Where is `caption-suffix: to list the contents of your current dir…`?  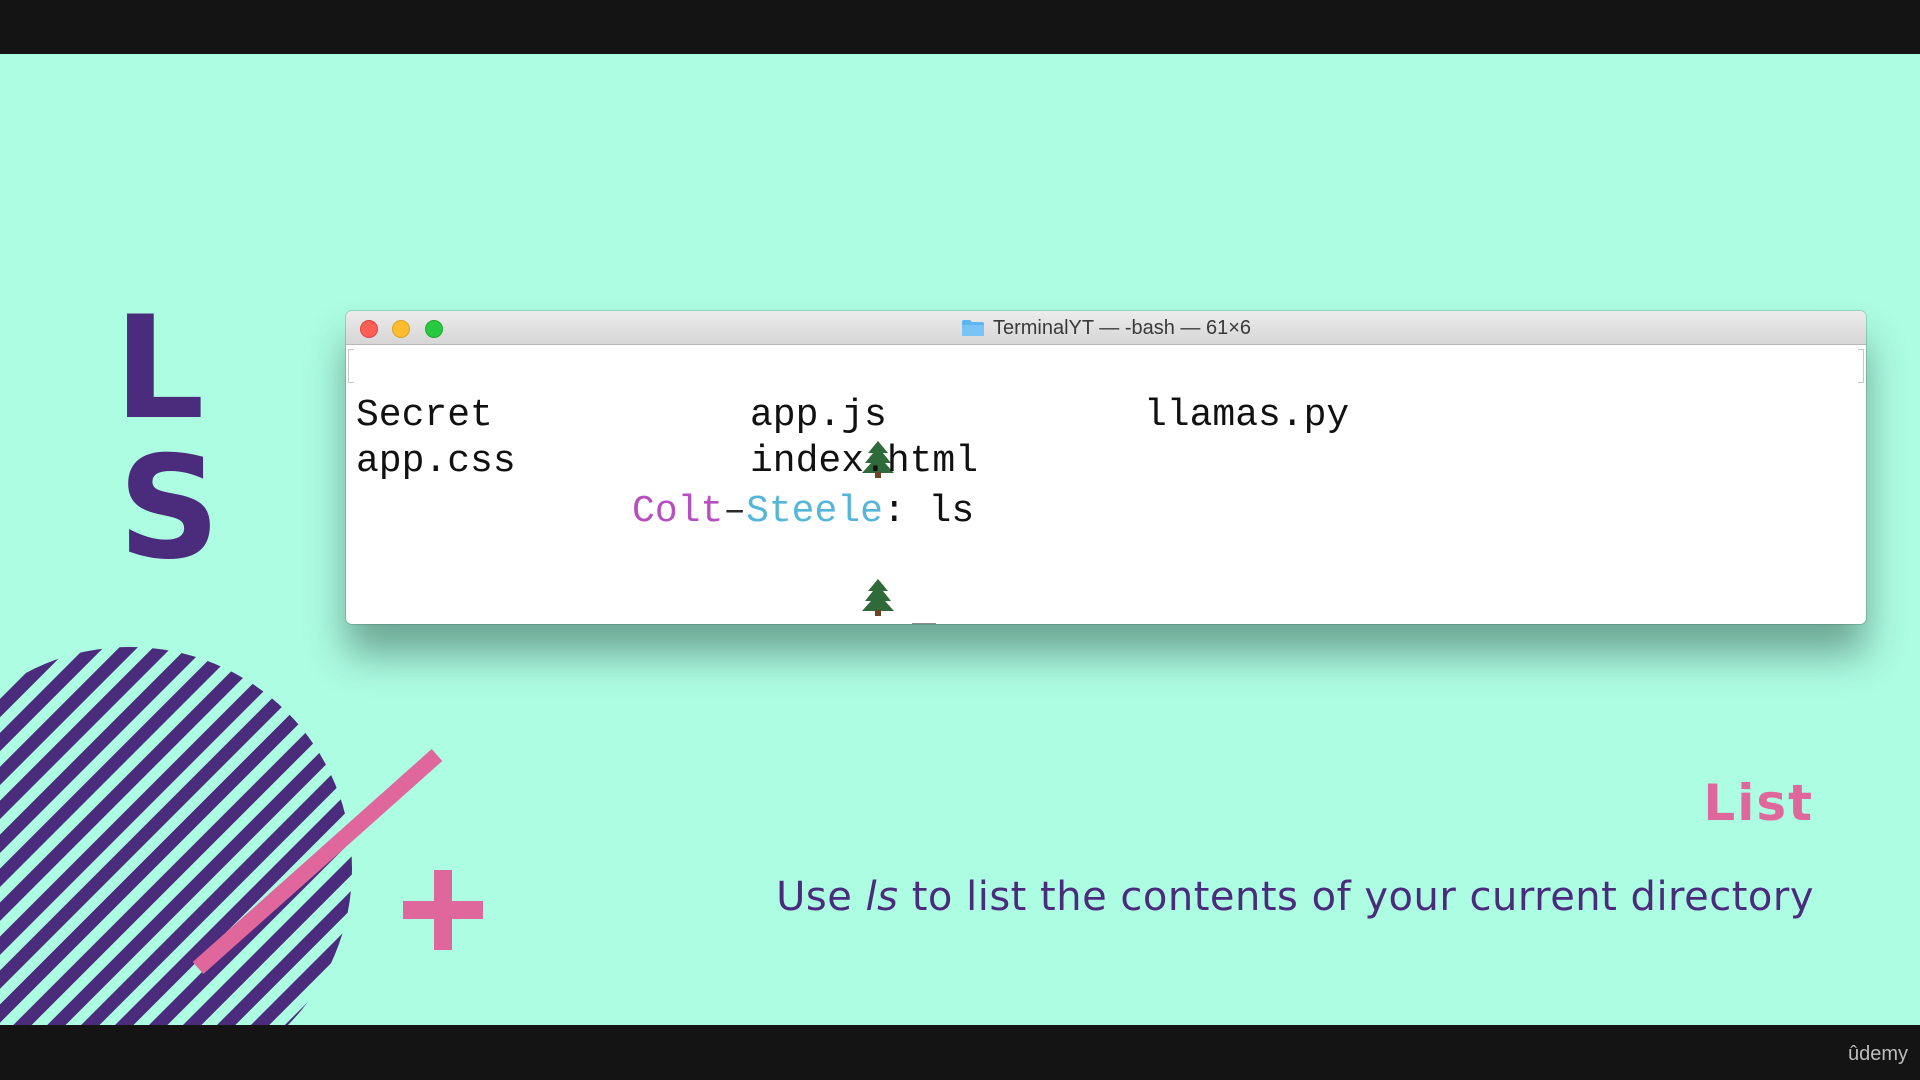
caption-suffix: to list the contents of your current dir… is located at coordinates (1356, 897).